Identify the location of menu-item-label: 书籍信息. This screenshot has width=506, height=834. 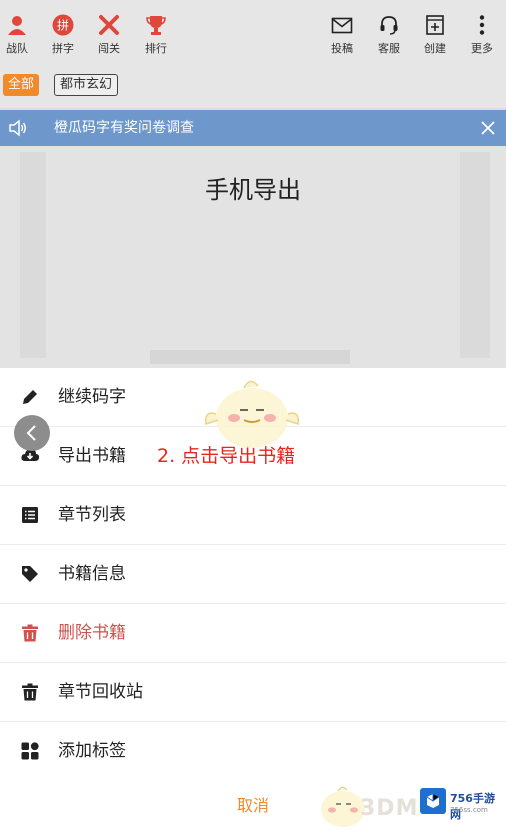
(92, 574).